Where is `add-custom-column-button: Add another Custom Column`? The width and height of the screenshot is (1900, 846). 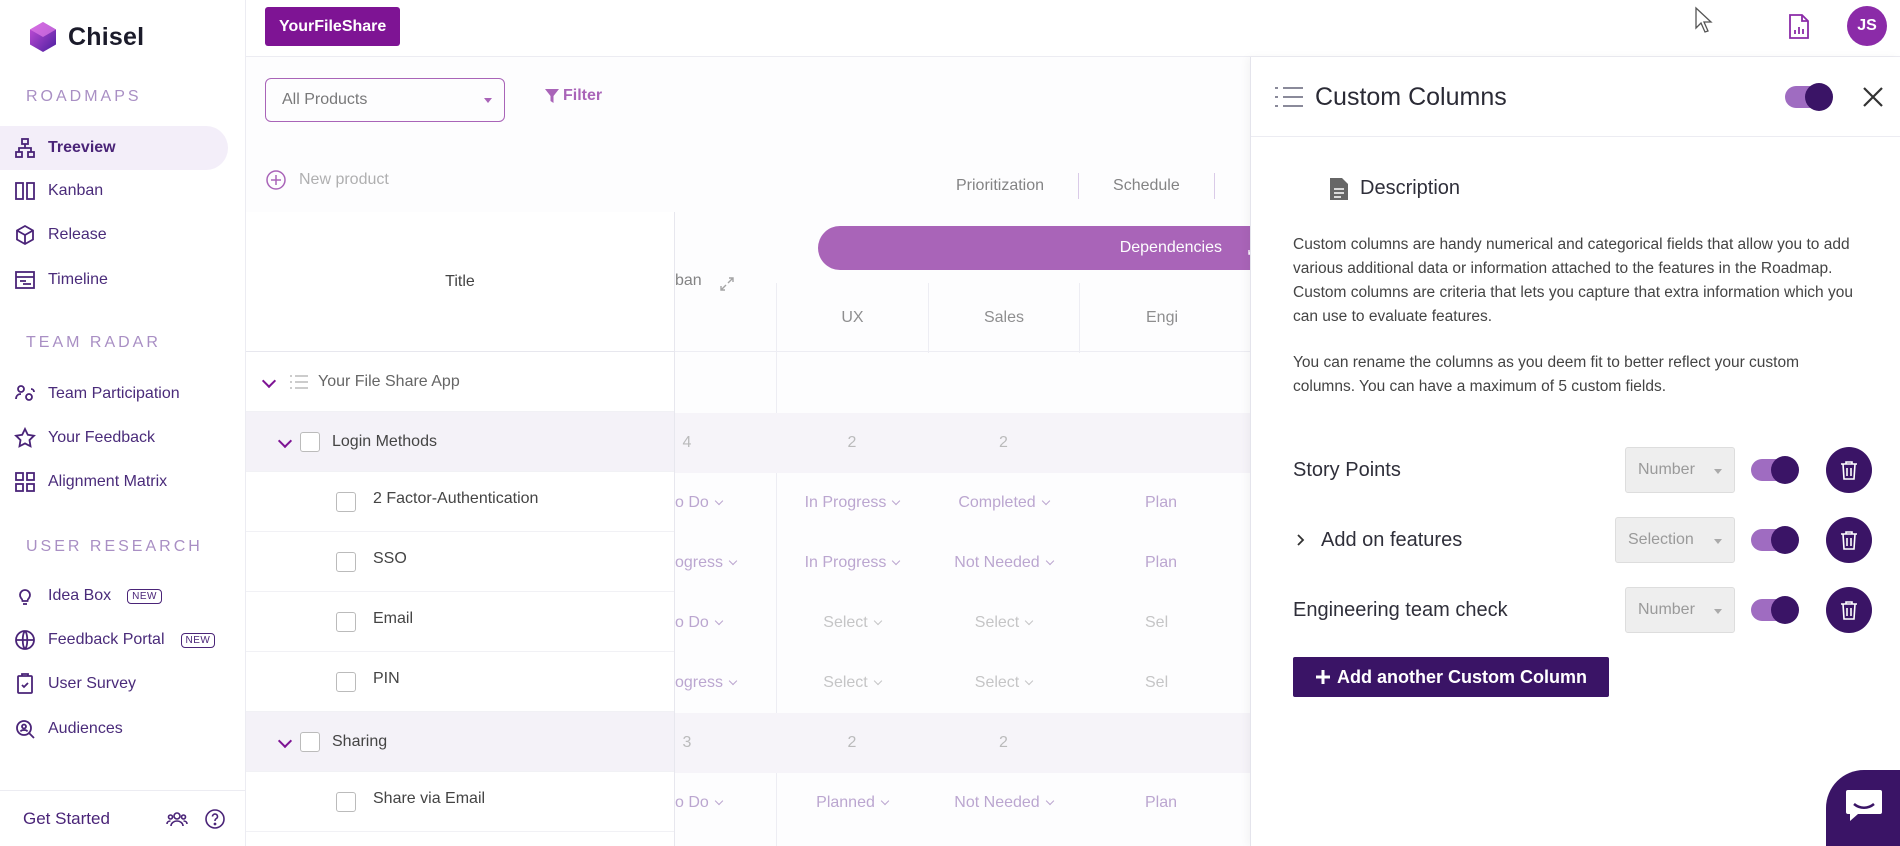 add-custom-column-button: Add another Custom Column is located at coordinates (1451, 677).